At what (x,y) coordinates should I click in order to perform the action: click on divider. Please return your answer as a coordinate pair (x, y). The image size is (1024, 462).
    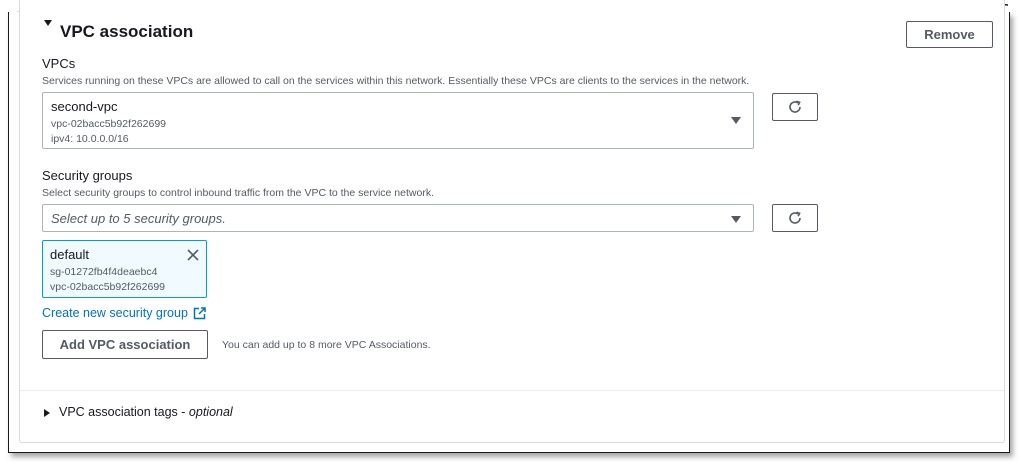
    Looking at the image, I should click on (512, 390).